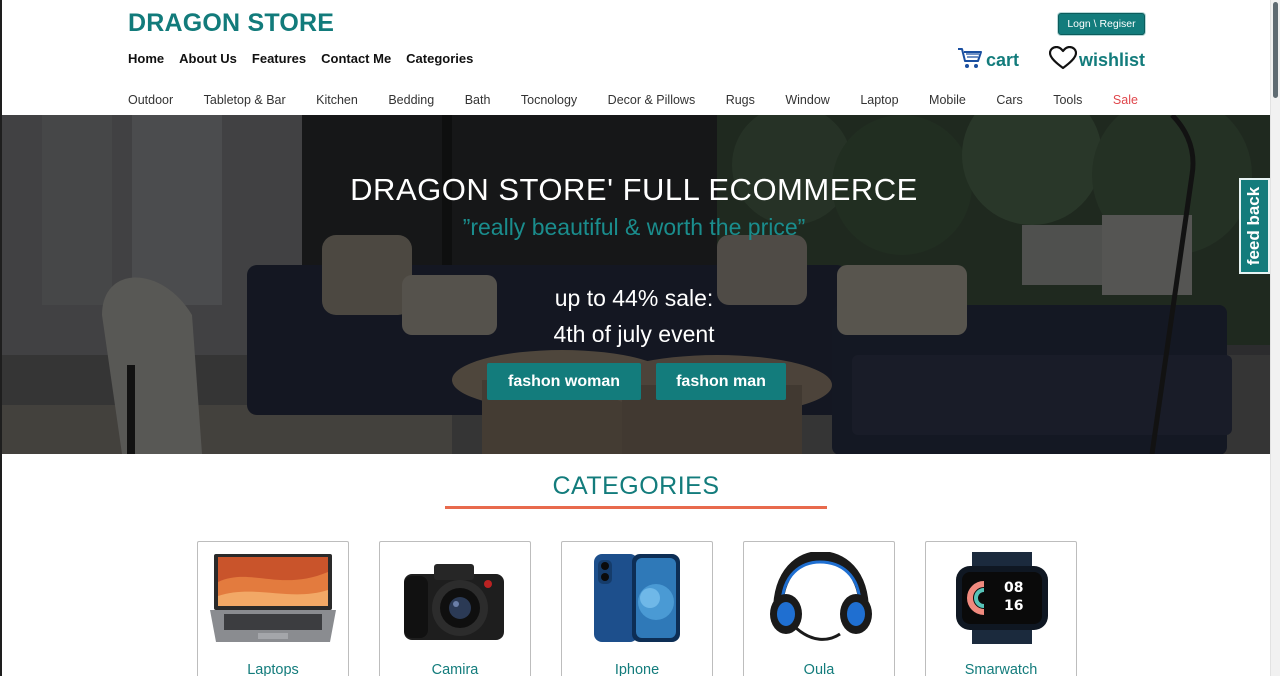 The height and width of the screenshot is (676, 1280). What do you see at coordinates (411, 100) in the screenshot?
I see `cat-nav-bedding: Bedding` at bounding box center [411, 100].